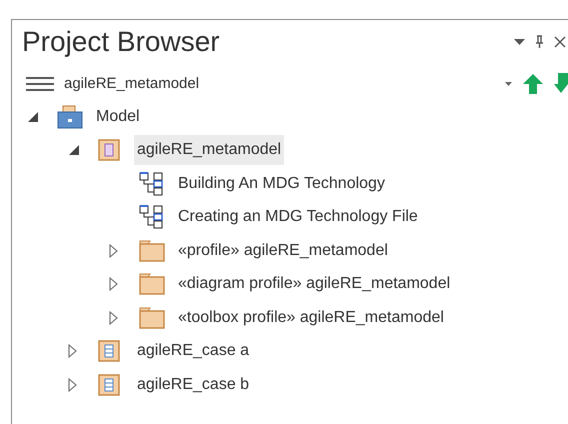 This screenshot has width=568, height=424. Describe the element at coordinates (314, 284) in the screenshot. I see `tree-item: «diagram profile» agileRE_metamodel` at that location.